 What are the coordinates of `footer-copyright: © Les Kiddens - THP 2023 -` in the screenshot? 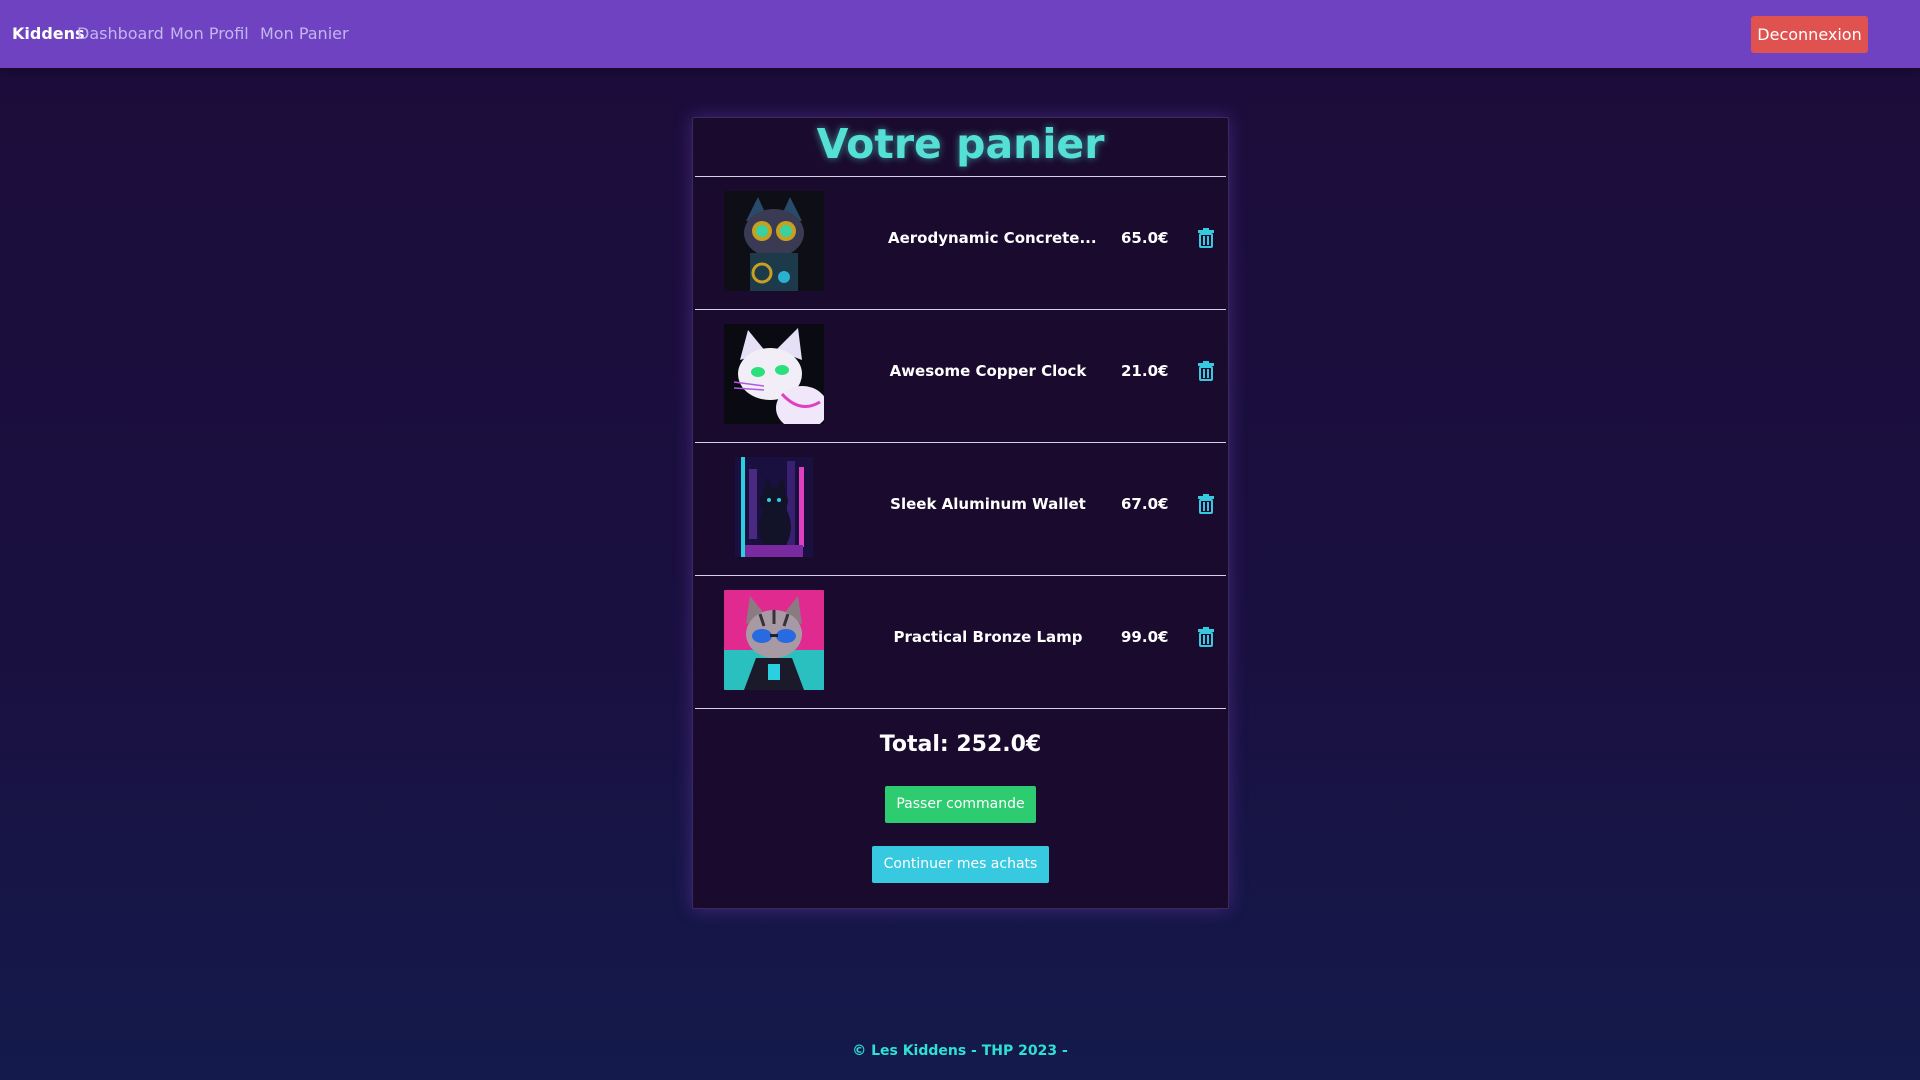 It's located at (960, 1051).